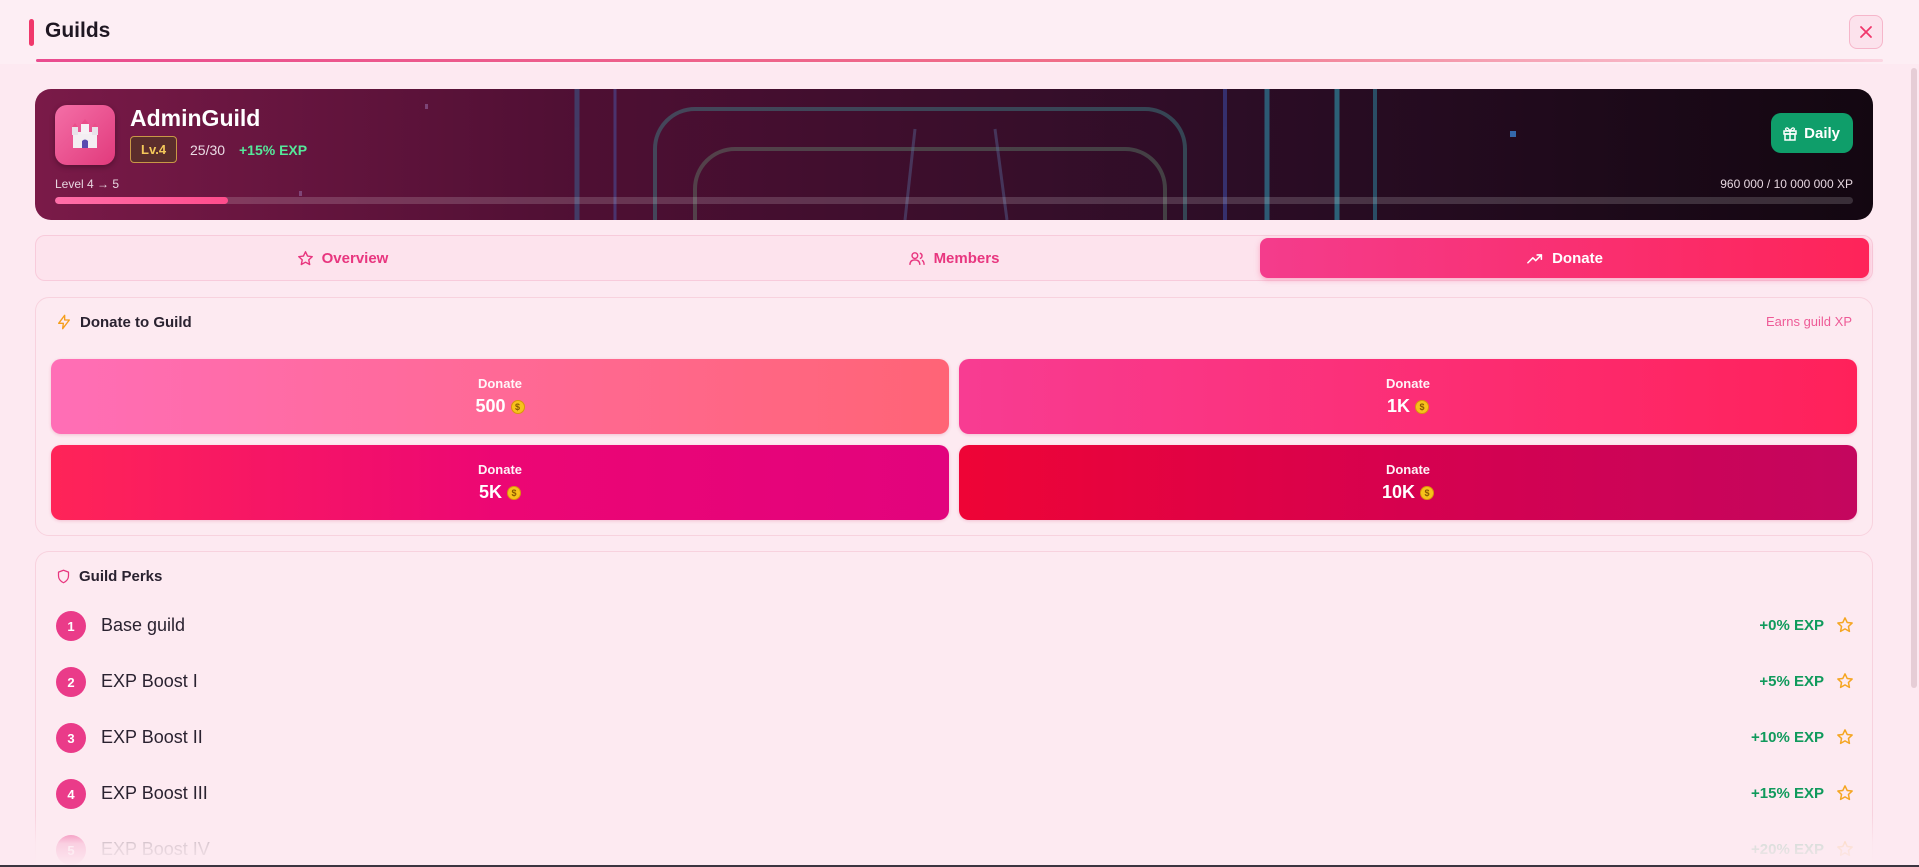 This screenshot has width=1919, height=867. I want to click on donate-button-amount: 10K $, so click(1408, 492).